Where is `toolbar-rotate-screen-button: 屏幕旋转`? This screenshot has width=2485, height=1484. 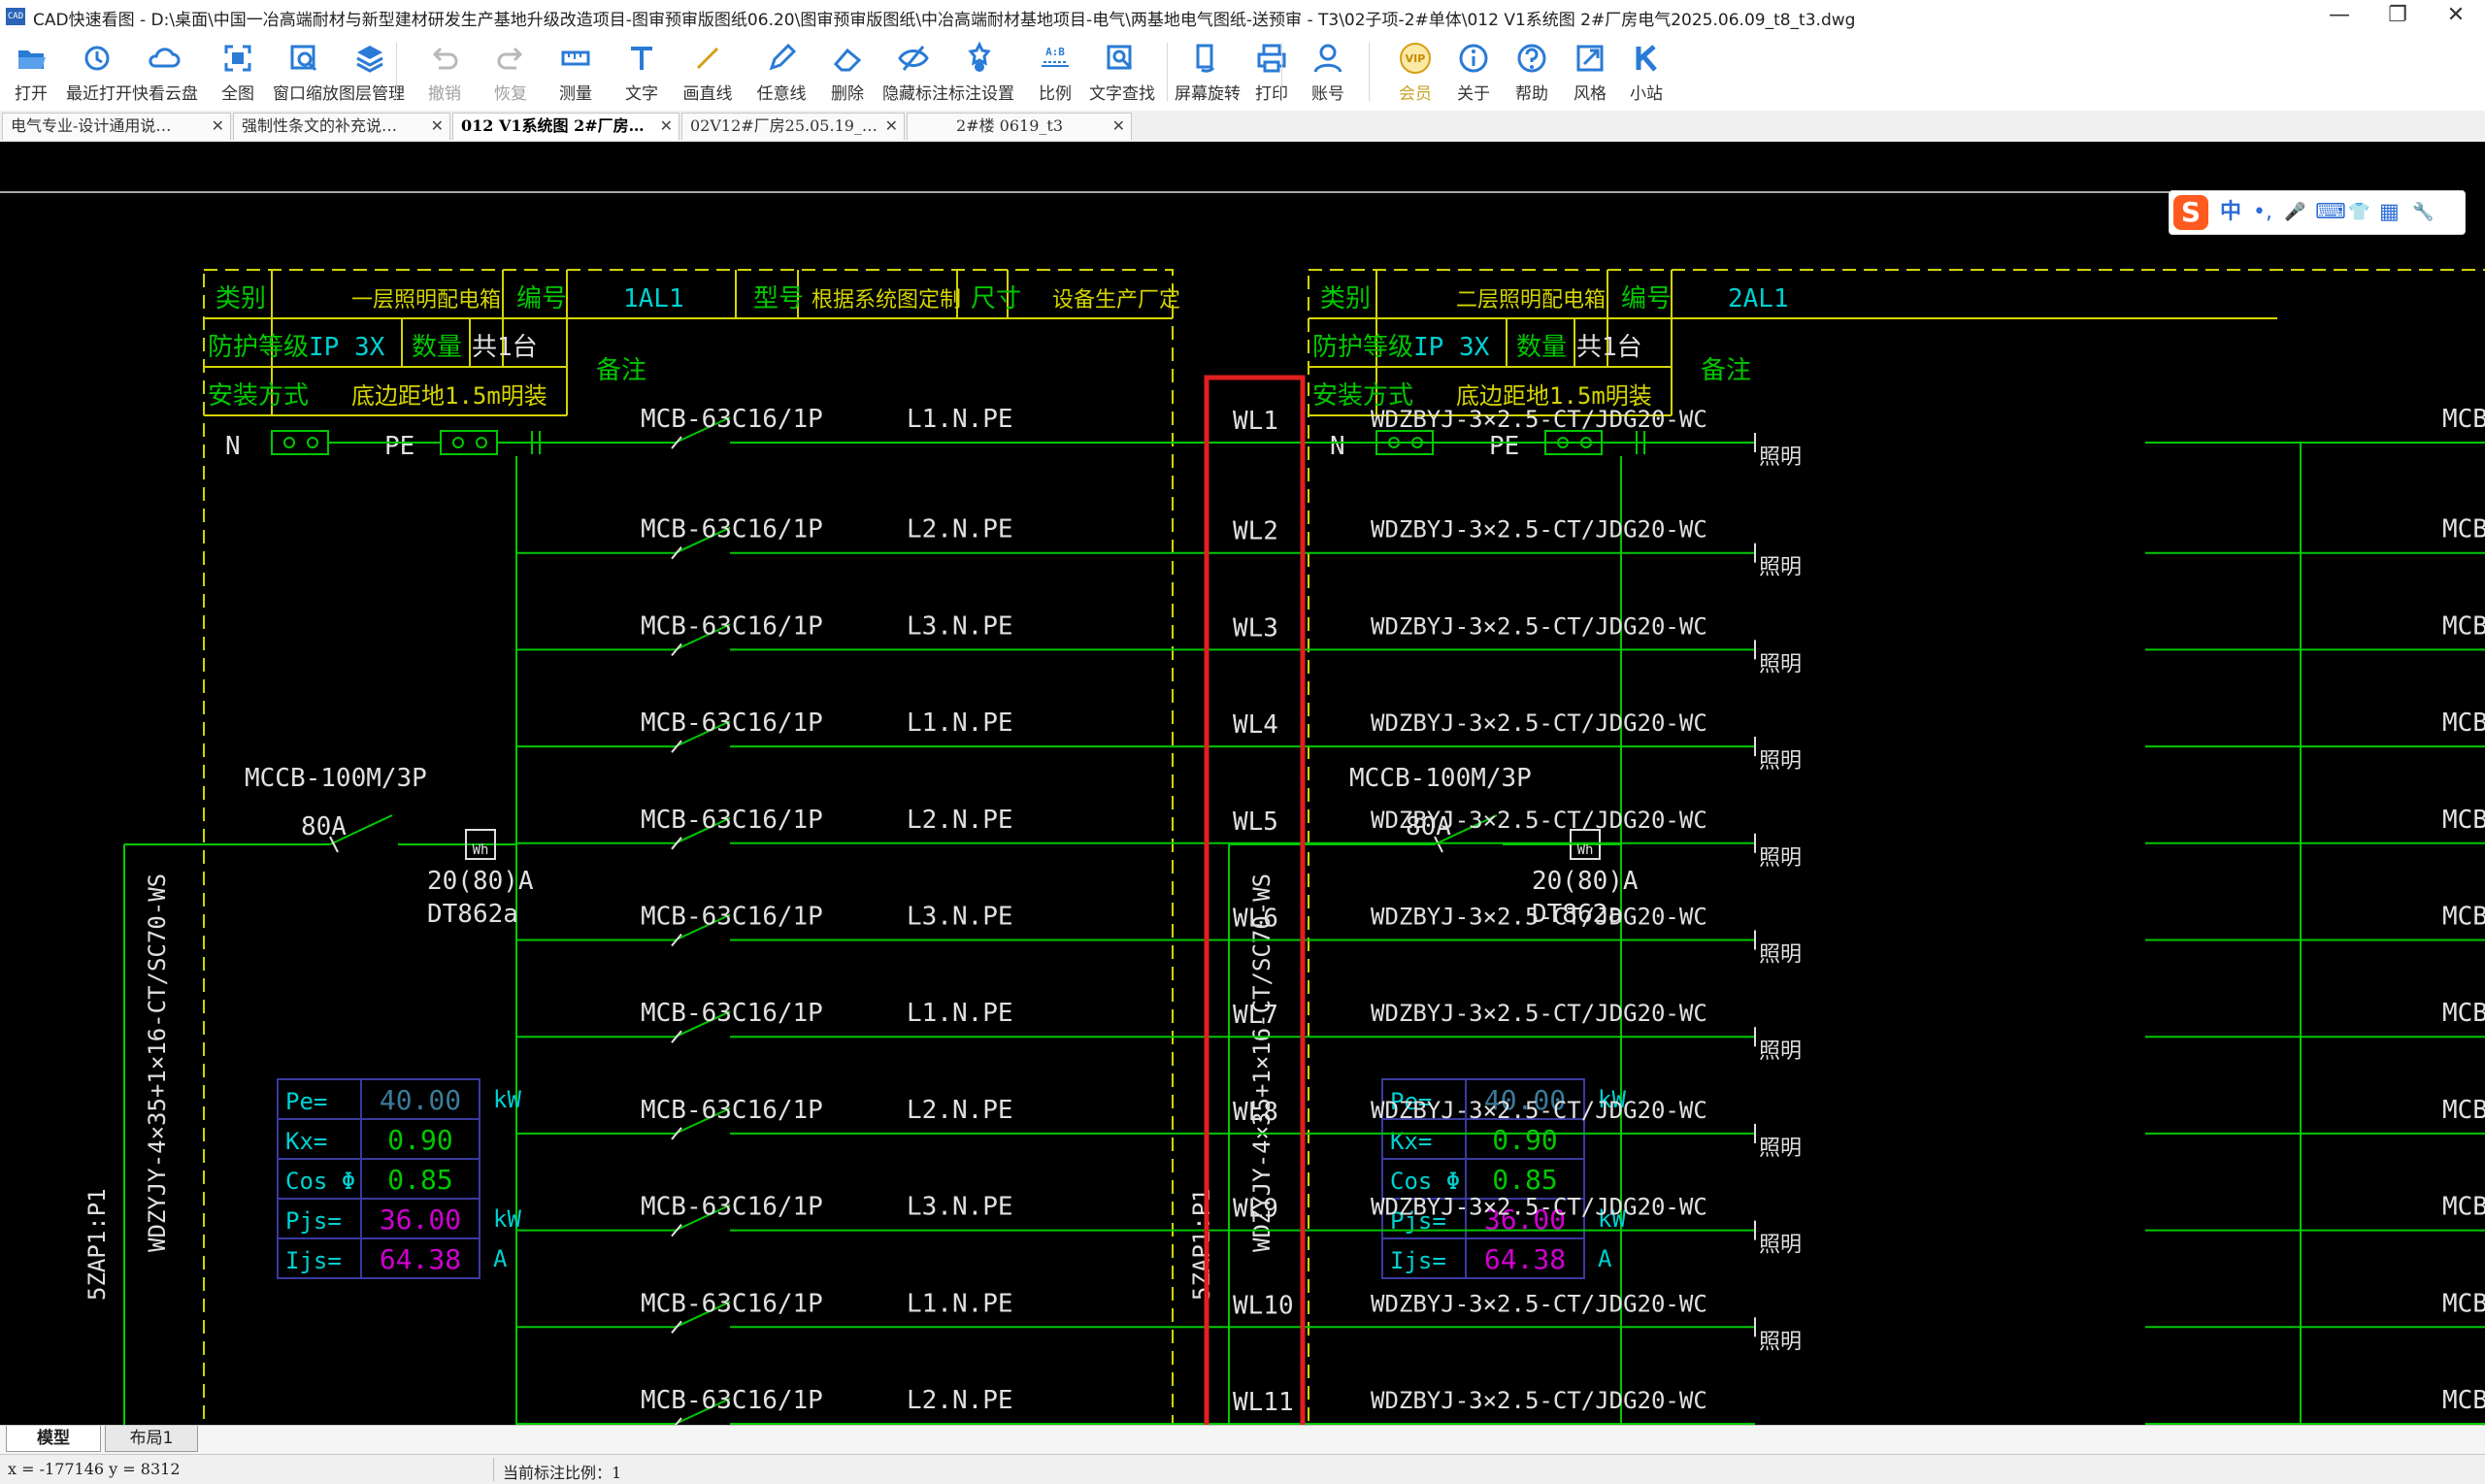
toolbar-rotate-screen-button: 屏幕旋转 is located at coordinates (1208, 72).